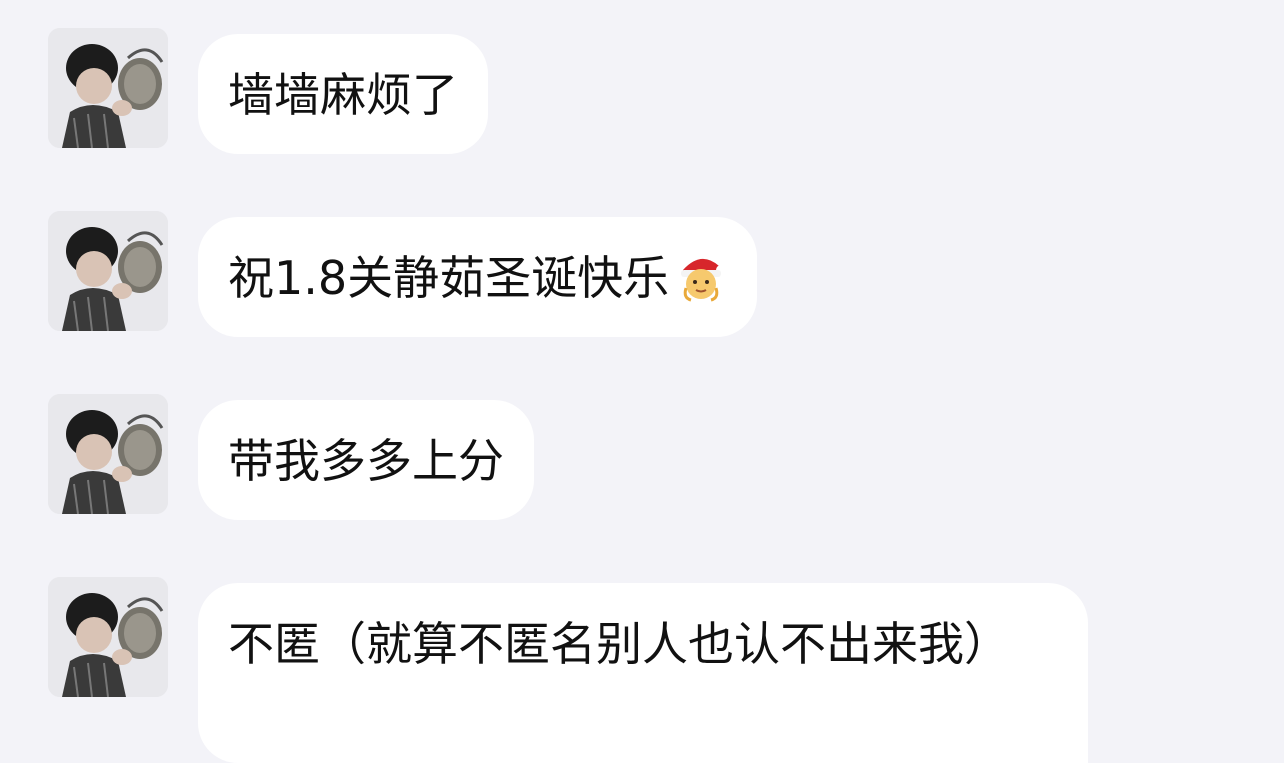 This screenshot has width=1284, height=763. I want to click on message-bubble: 祝1.8关静茹圣诞快乐, so click(478, 277).